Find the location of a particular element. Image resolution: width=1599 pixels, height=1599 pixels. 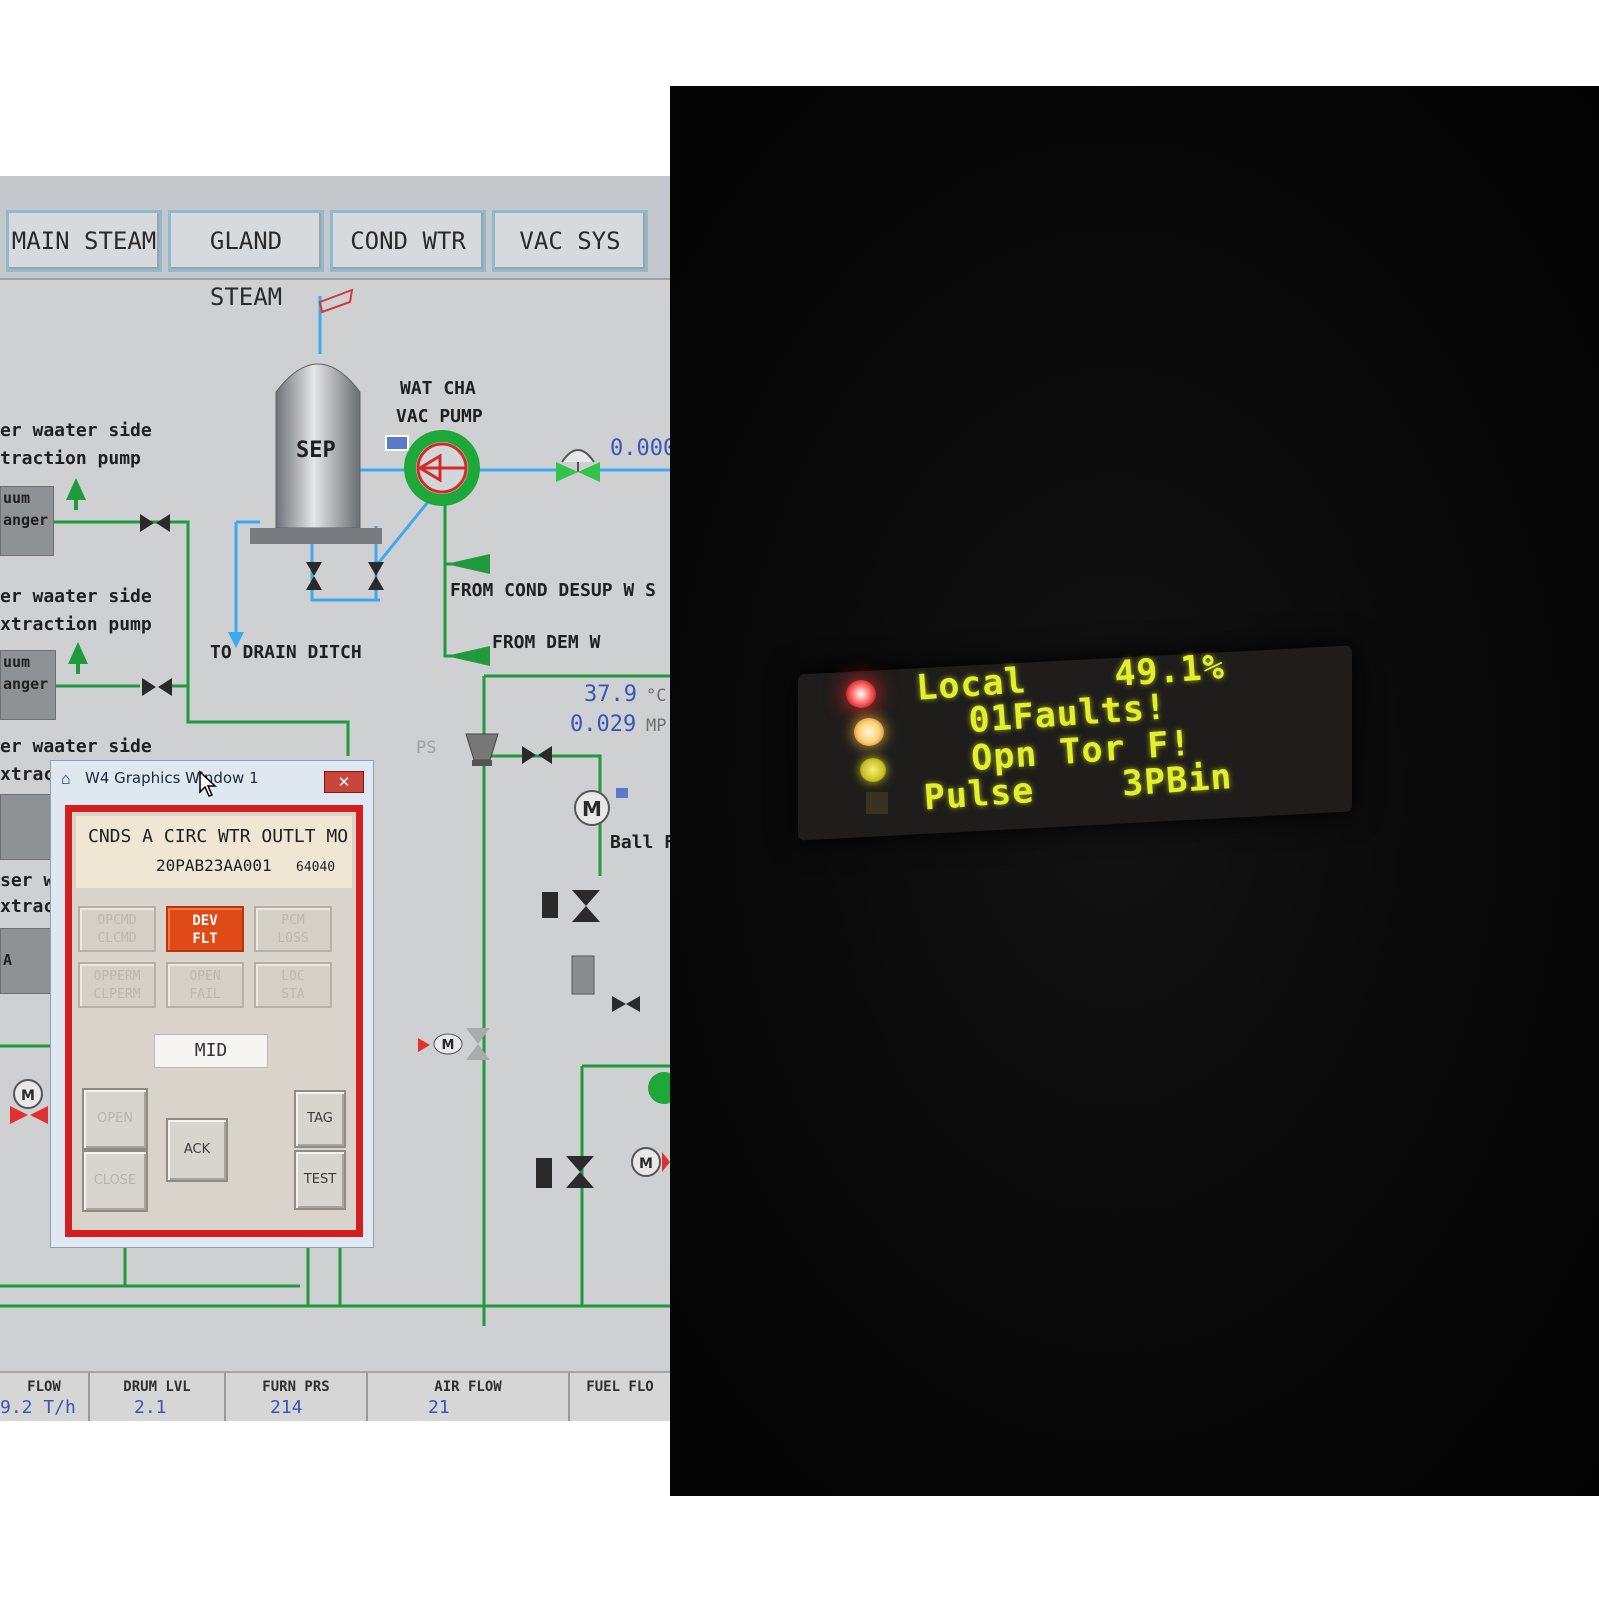

ps-label: PS is located at coordinates (426, 748).